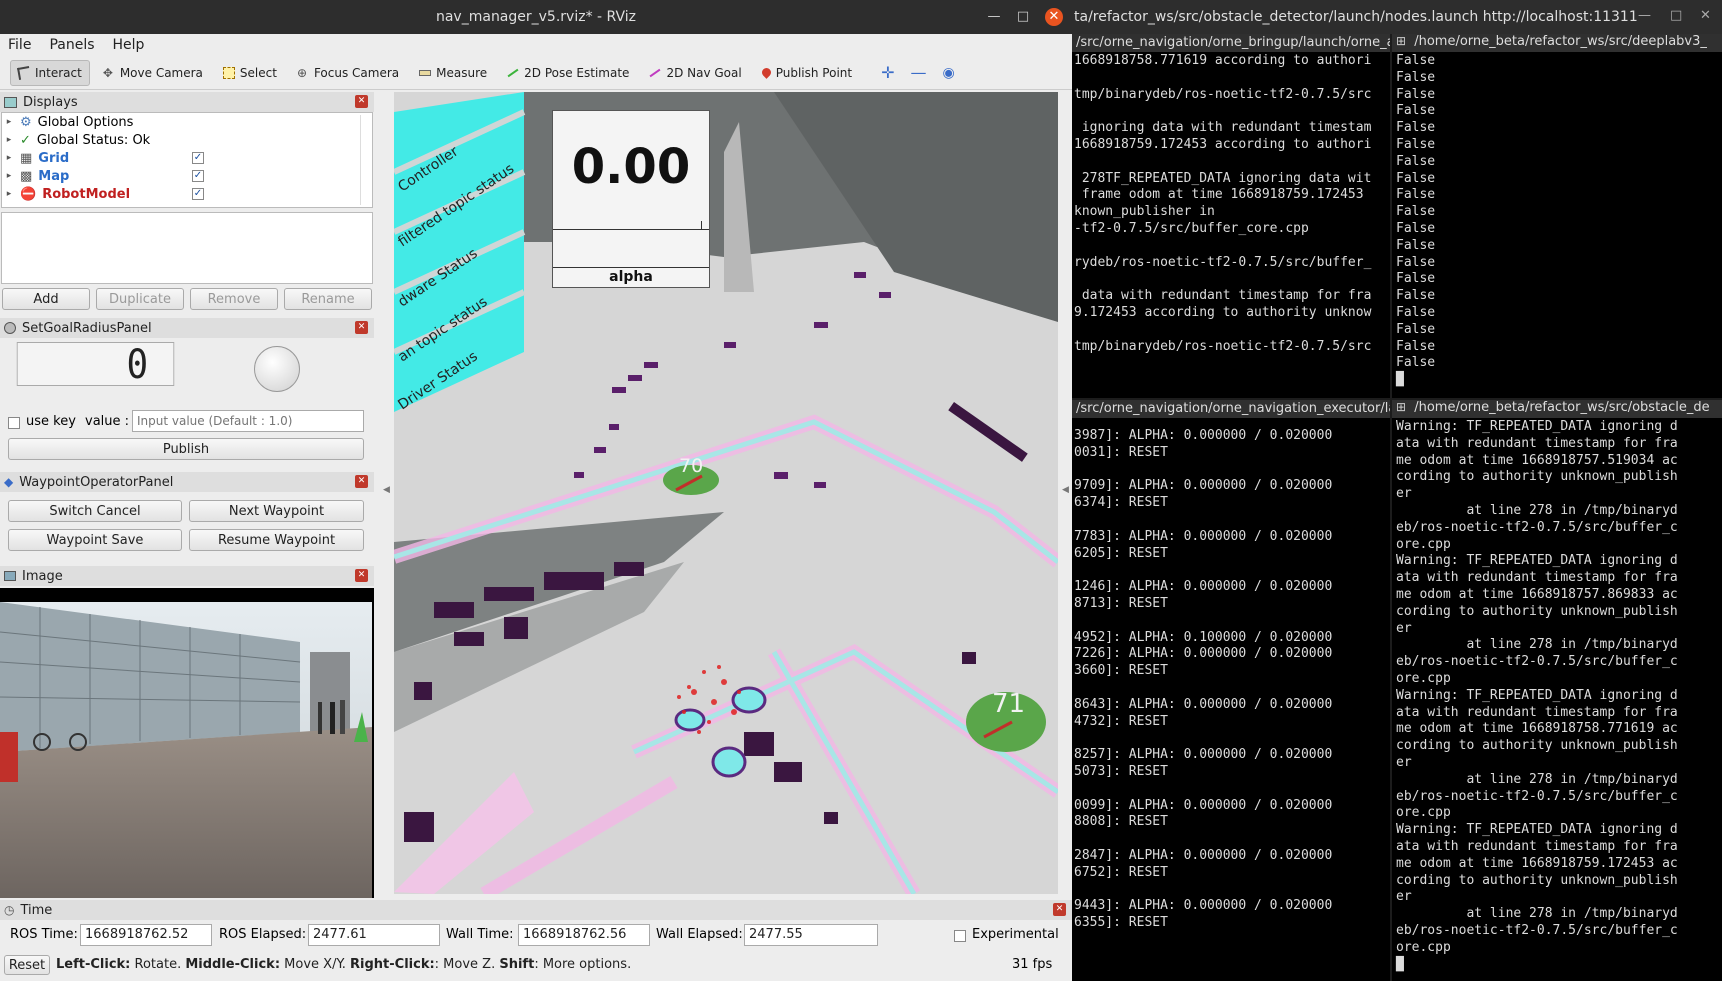 This screenshot has width=1722, height=981. Describe the element at coordinates (577, 72) in the screenshot. I see `tool-label: 2D Pose Estimate` at that location.